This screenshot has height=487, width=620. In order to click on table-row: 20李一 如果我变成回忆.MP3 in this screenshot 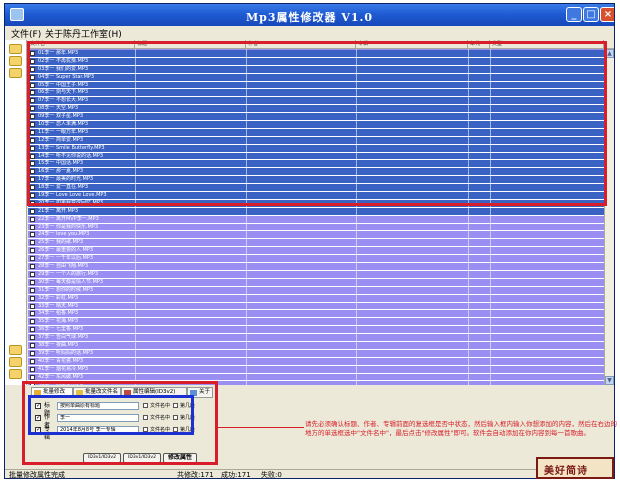, I will do `click(316, 203)`.